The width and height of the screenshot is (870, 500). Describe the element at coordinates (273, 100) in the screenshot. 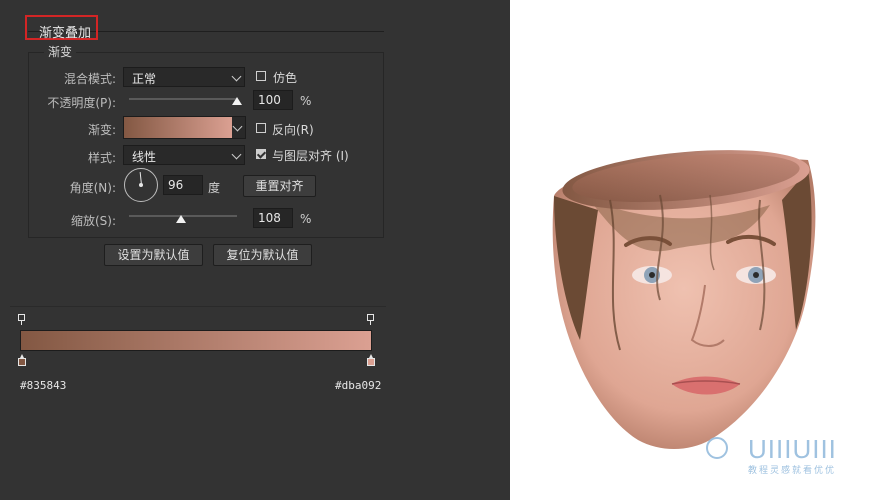

I see `opacity-input: 100` at that location.